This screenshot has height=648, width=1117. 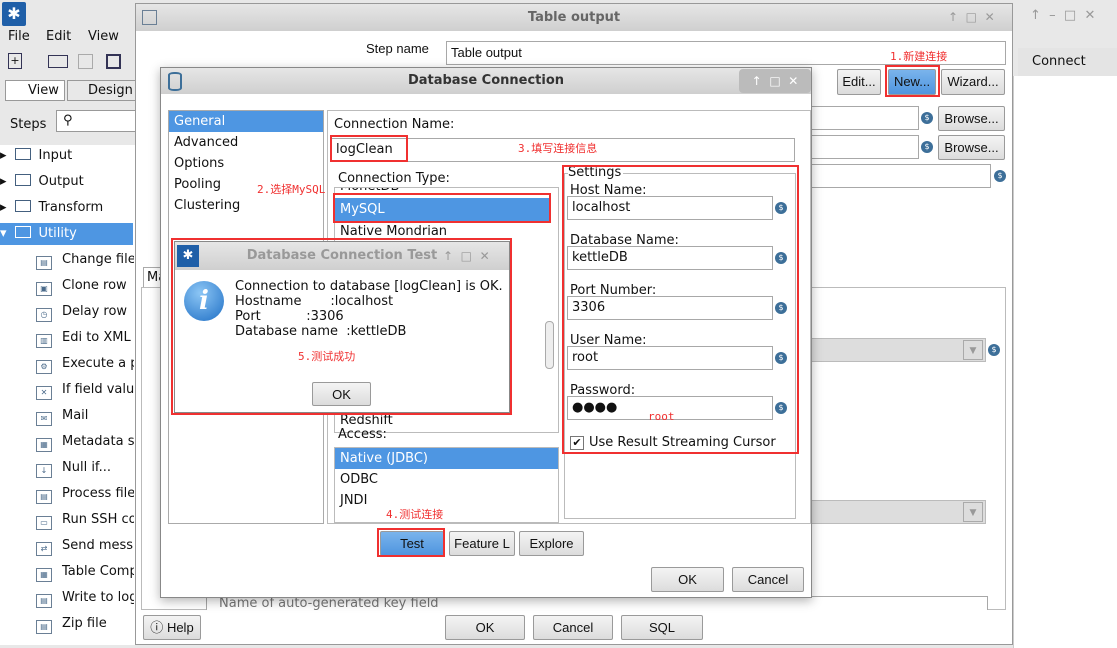 What do you see at coordinates (15, 61) in the screenshot?
I see `new-file-icon: +` at bounding box center [15, 61].